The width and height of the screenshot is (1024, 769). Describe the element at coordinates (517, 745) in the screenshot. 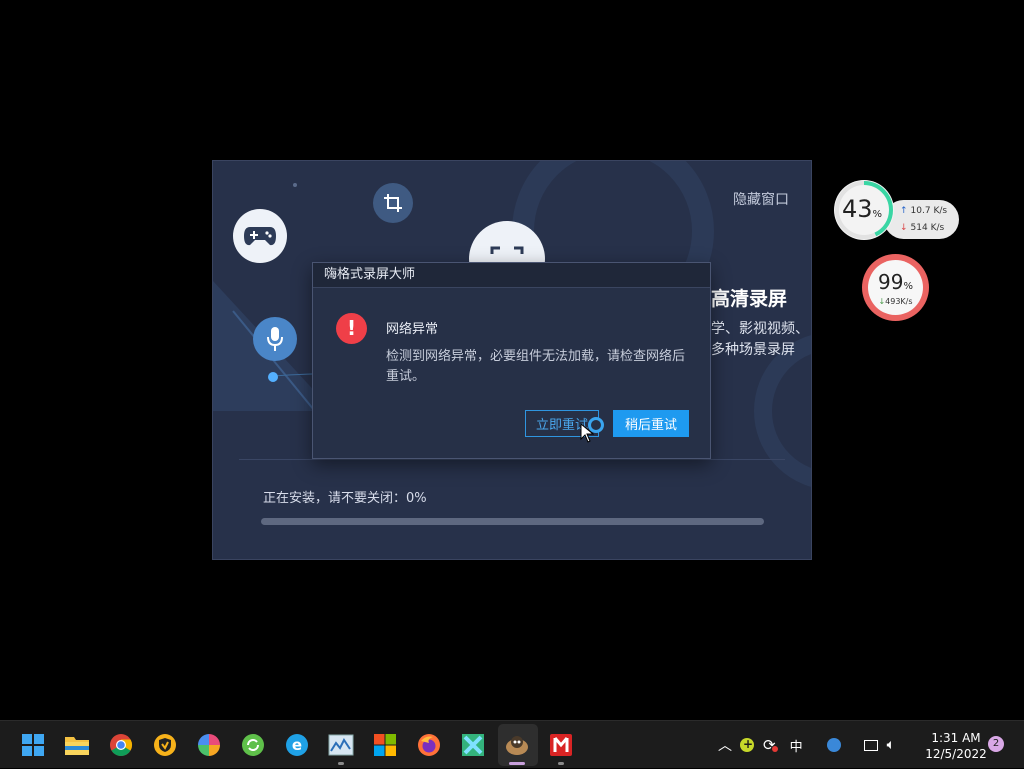

I see `installer-app-icon` at that location.